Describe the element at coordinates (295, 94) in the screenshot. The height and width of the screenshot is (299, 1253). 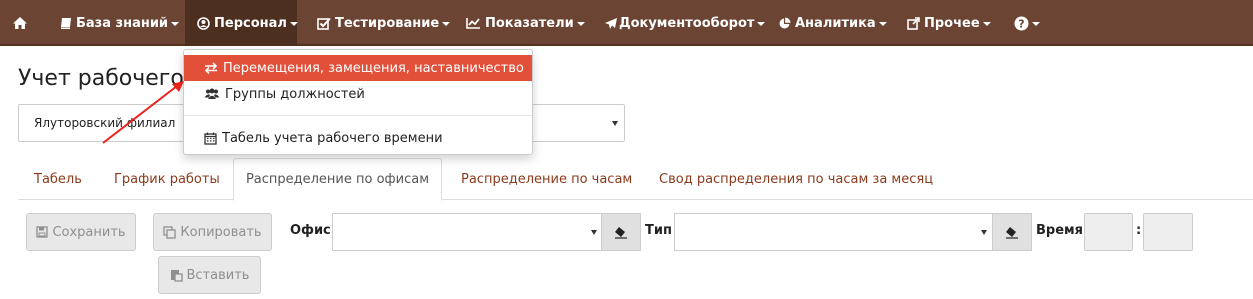
I see `menu-item-label: Группы должностей` at that location.